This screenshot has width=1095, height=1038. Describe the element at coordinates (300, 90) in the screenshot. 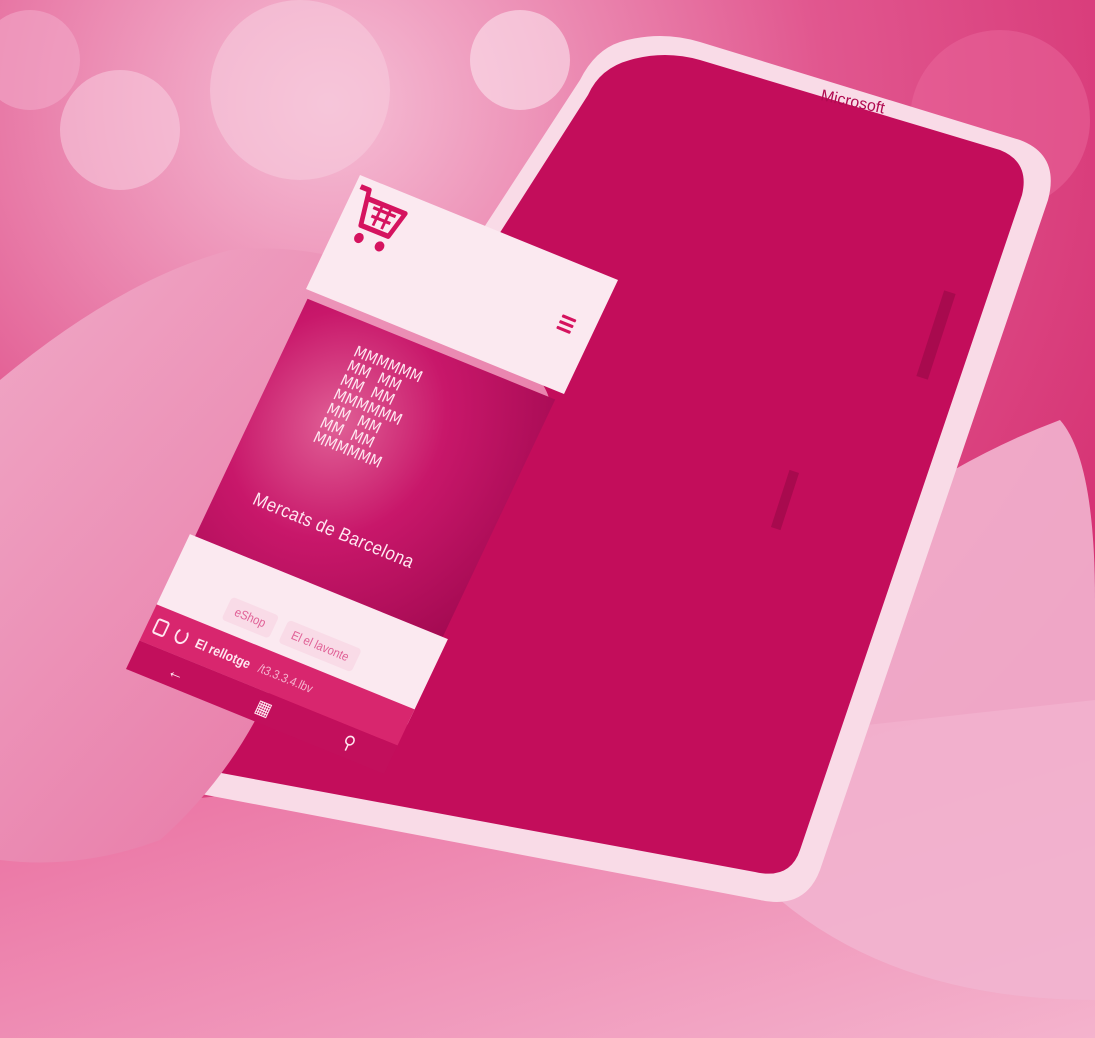

I see `bokeh-light` at that location.